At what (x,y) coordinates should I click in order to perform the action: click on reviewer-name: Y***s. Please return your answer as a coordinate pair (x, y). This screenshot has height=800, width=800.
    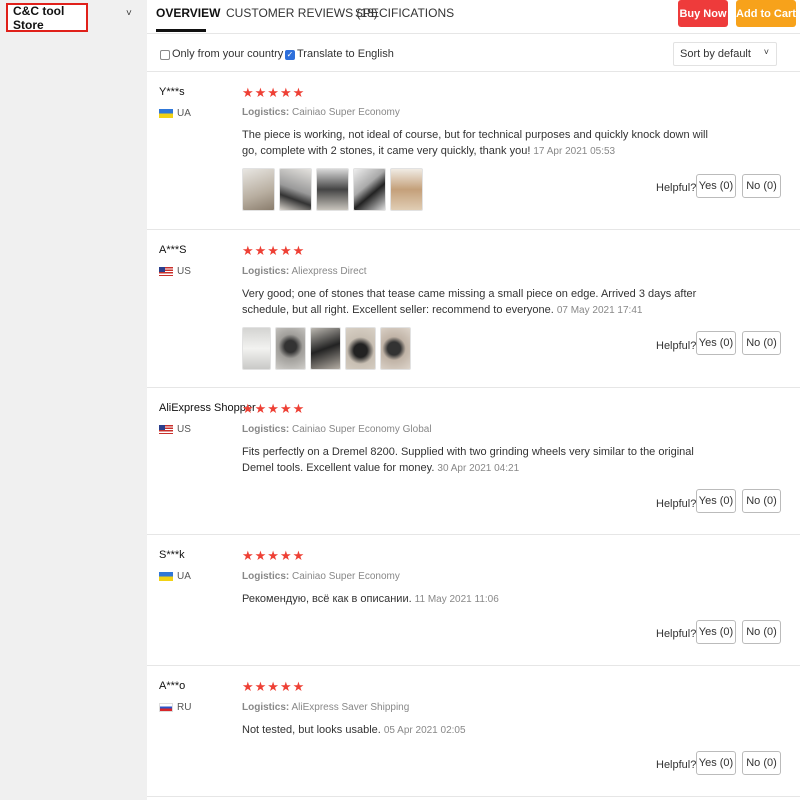
    Looking at the image, I should click on (172, 92).